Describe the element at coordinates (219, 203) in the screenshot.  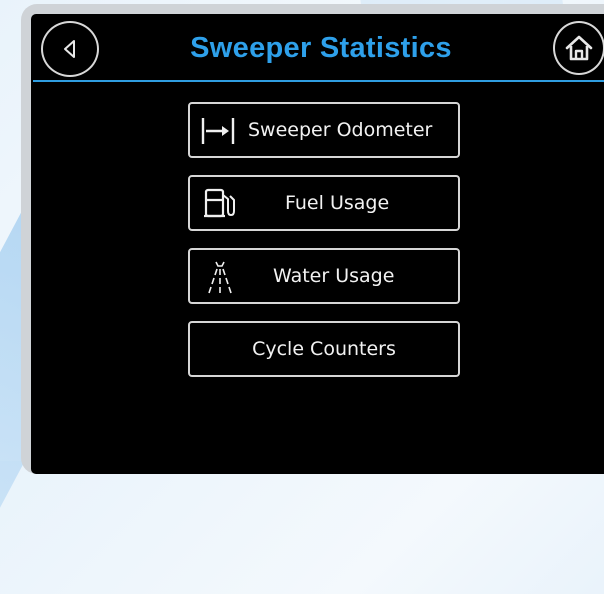
I see `fuel-pump-icon` at that location.